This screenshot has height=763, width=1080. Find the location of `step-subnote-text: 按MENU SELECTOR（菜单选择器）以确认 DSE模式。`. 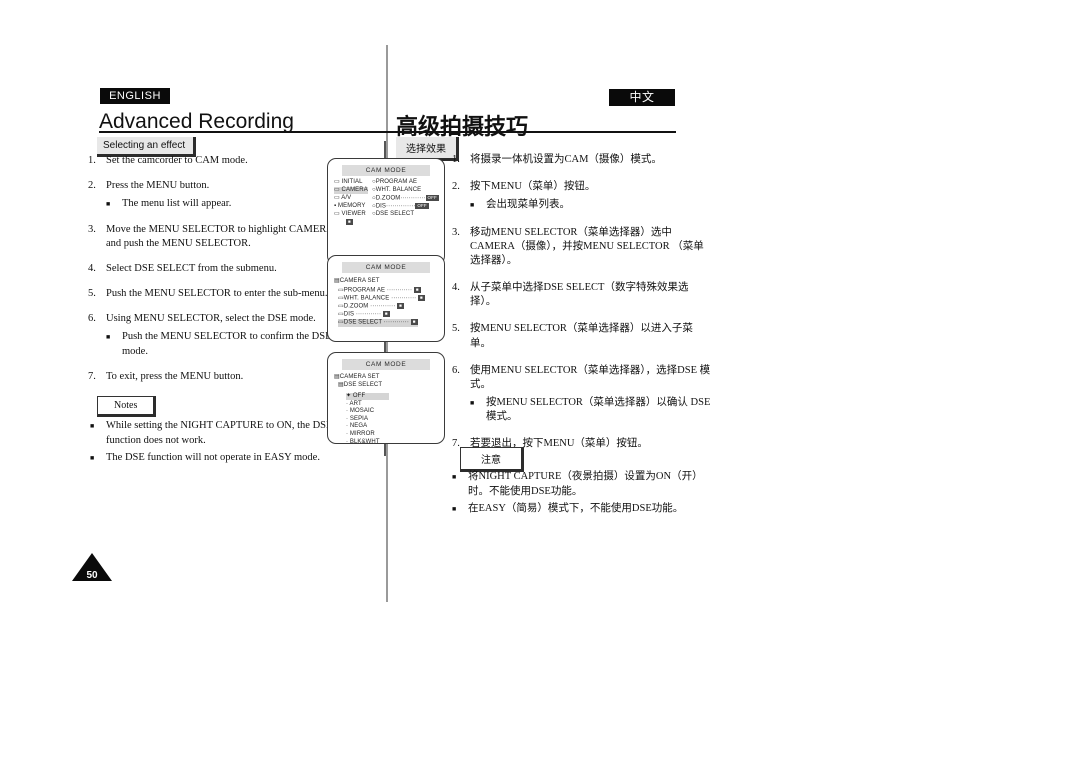

step-subnote-text: 按MENU SELECTOR（菜单选择器）以确认 DSE模式。 is located at coordinates (598, 410).